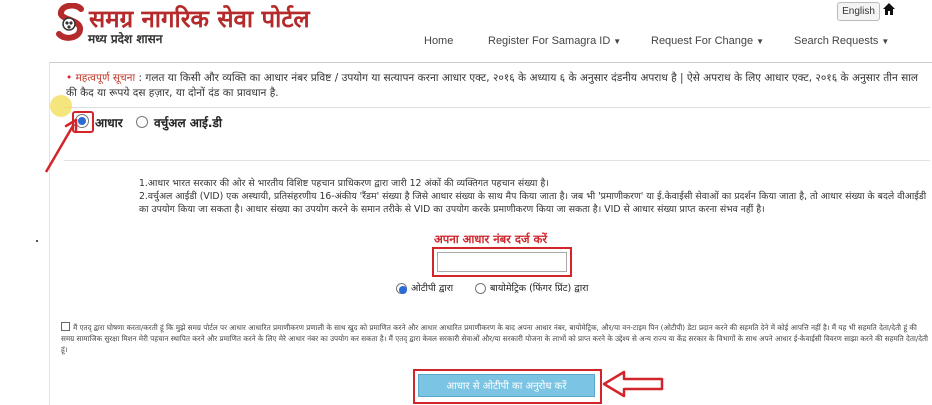  I want to click on home-icon, so click(889, 9).